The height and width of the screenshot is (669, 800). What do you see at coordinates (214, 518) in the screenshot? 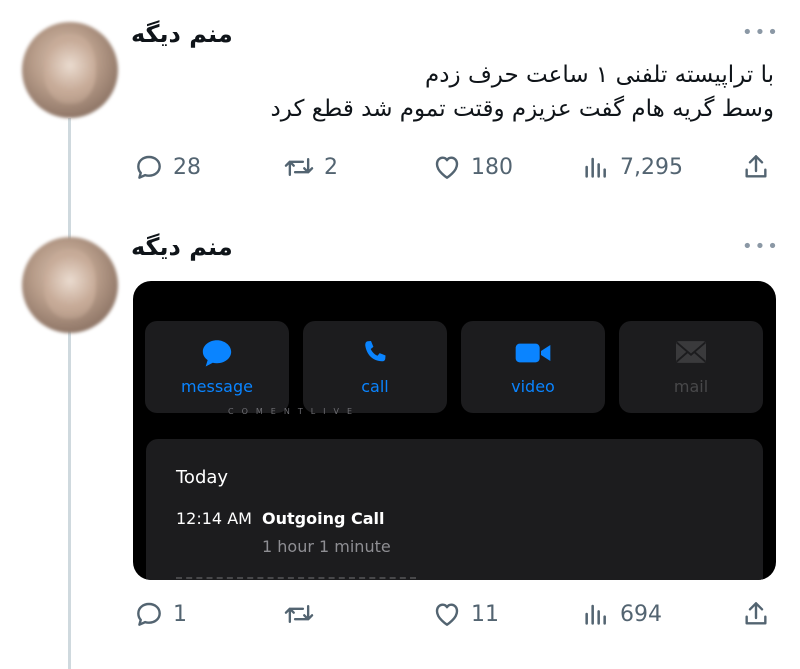
I see `call-time: 12:14 AM` at bounding box center [214, 518].